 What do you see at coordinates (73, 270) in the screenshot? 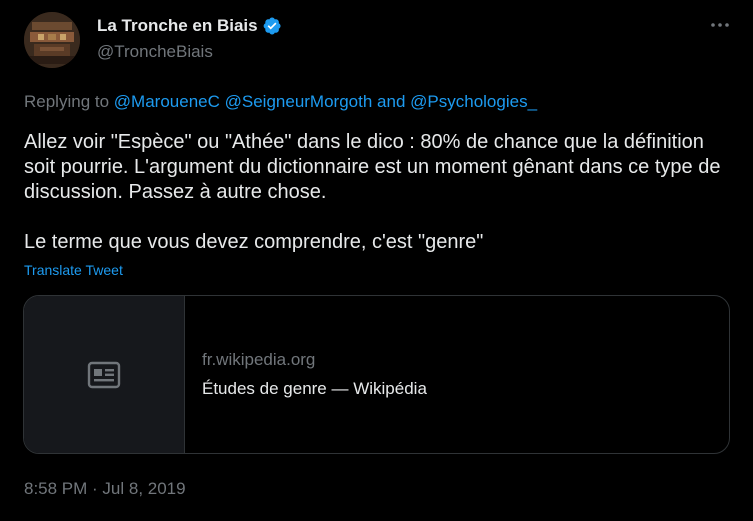
I see `translate-tweet-link: Translate Tweet` at bounding box center [73, 270].